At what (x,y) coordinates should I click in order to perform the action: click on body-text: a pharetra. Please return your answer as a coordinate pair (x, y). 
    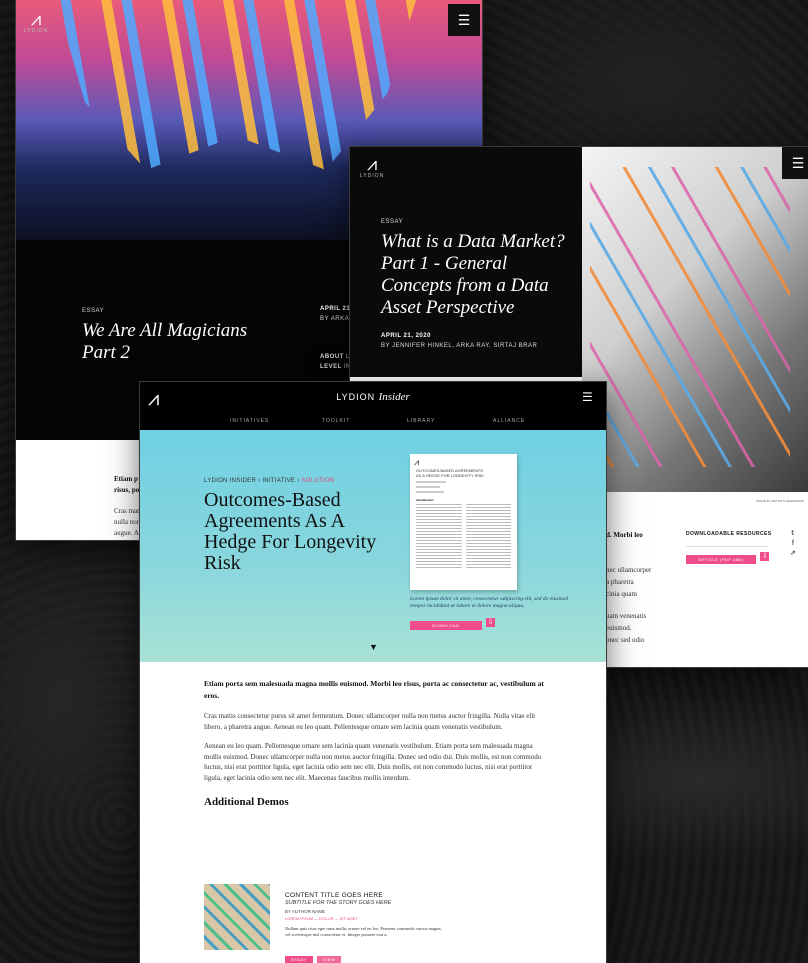
    Looking at the image, I should click on (620, 582).